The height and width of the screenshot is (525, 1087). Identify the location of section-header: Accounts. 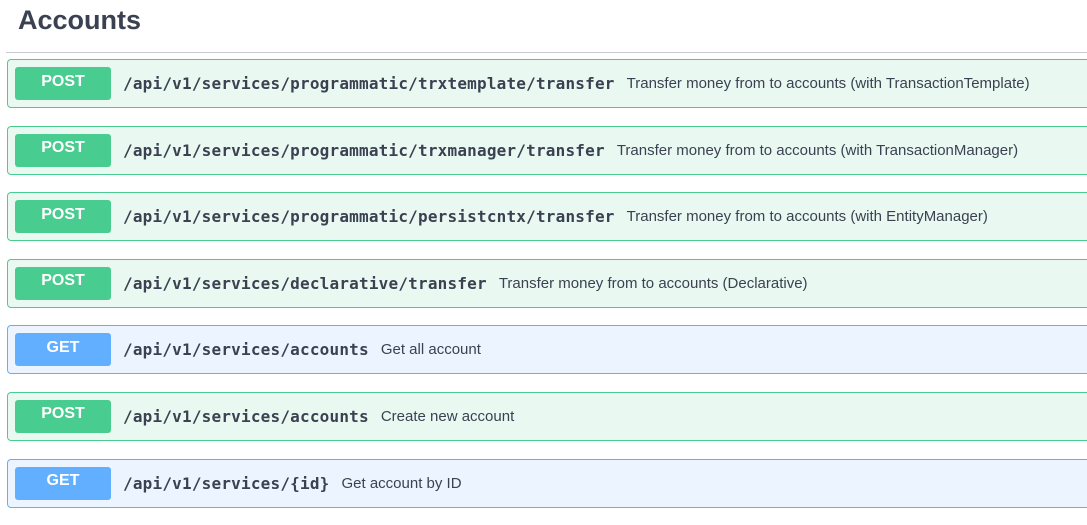
(546, 26).